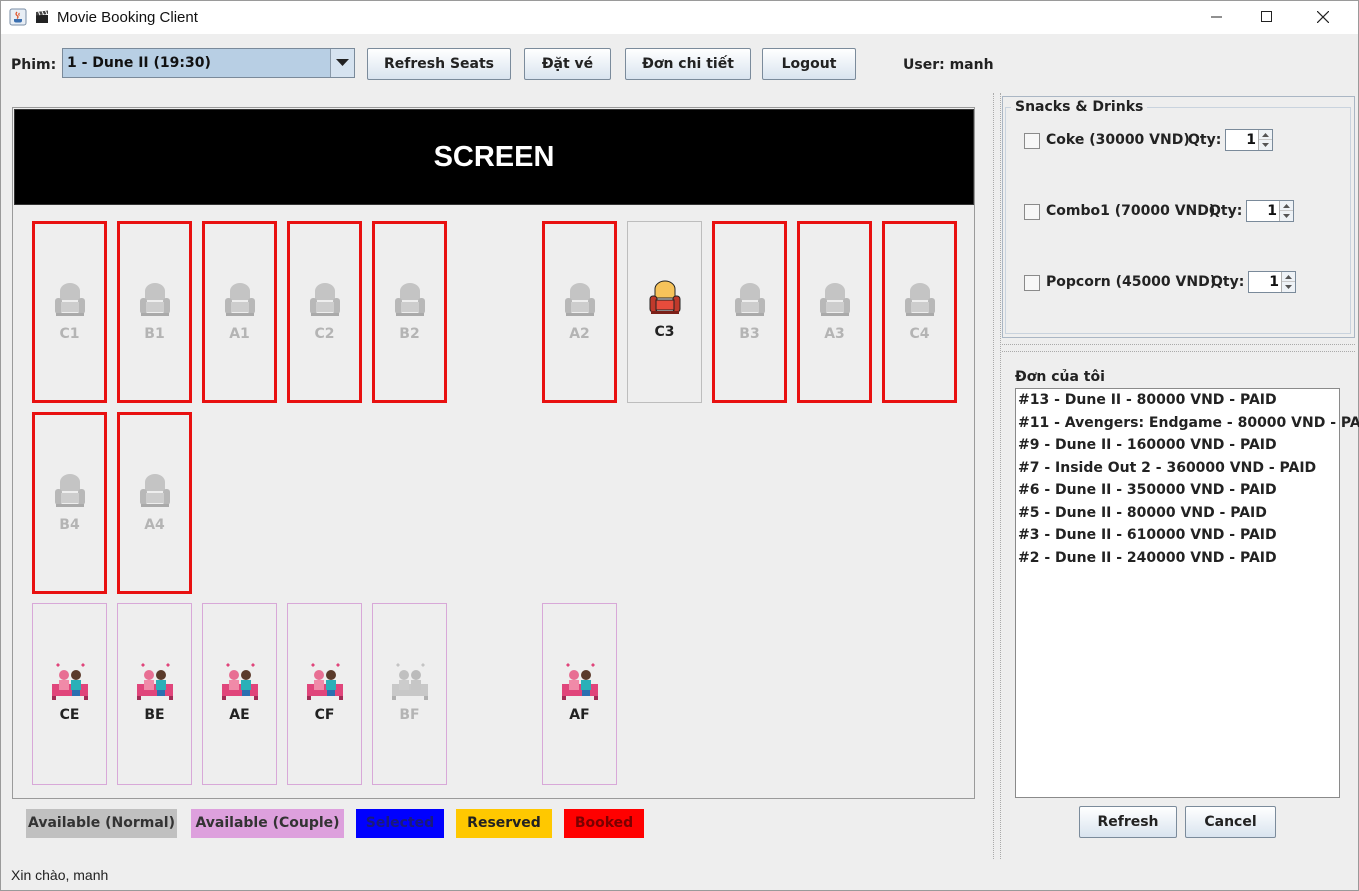  I want to click on seat-C3: C3, so click(664, 312).